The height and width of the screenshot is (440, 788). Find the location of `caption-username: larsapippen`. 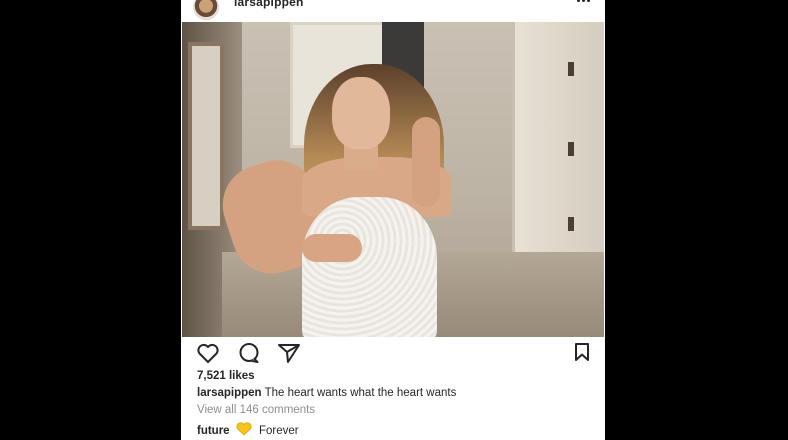

caption-username: larsapippen is located at coordinates (229, 393).